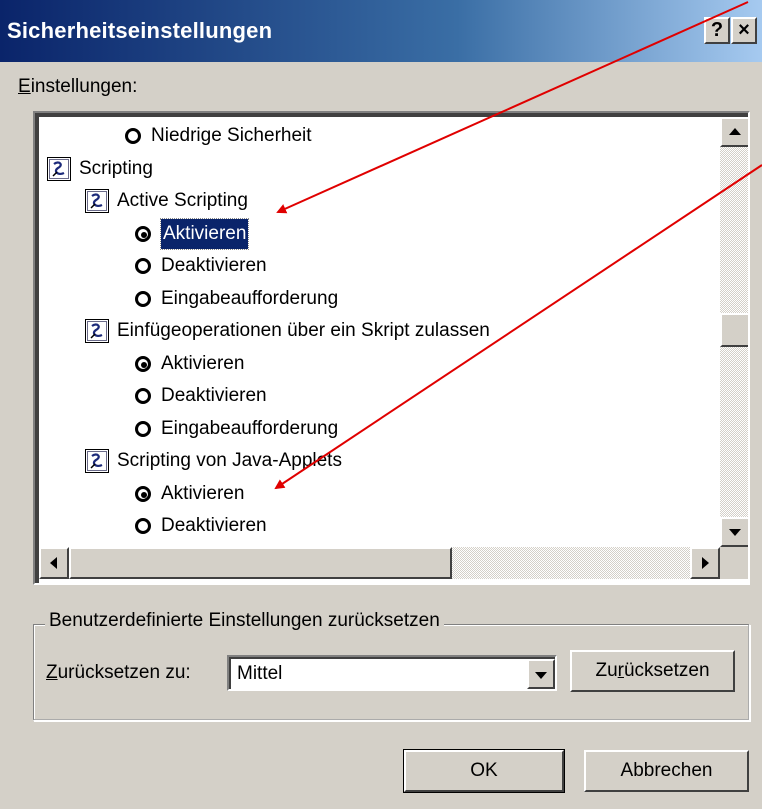 This screenshot has height=809, width=762. What do you see at coordinates (381, 31) in the screenshot?
I see `title-bar: Sicherheitseinstellungen ? ×` at bounding box center [381, 31].